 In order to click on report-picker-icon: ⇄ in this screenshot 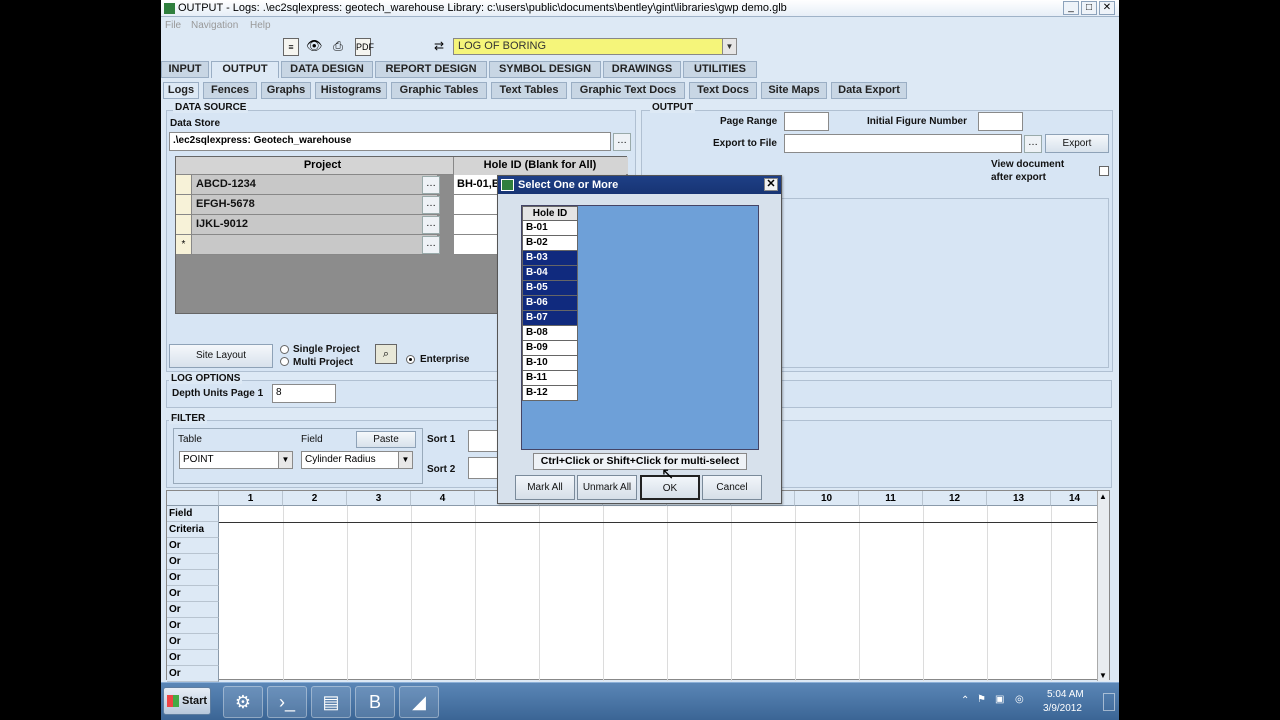, I will do `click(439, 47)`.